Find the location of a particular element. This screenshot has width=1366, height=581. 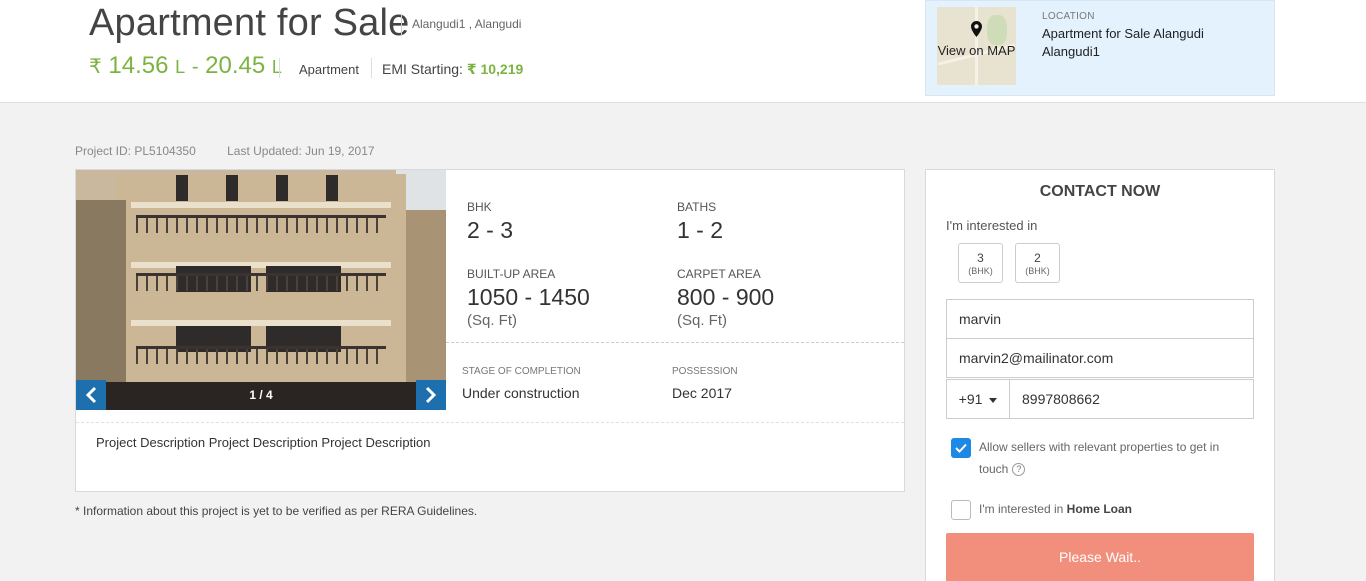

country-code-value: +91 is located at coordinates (970, 399).